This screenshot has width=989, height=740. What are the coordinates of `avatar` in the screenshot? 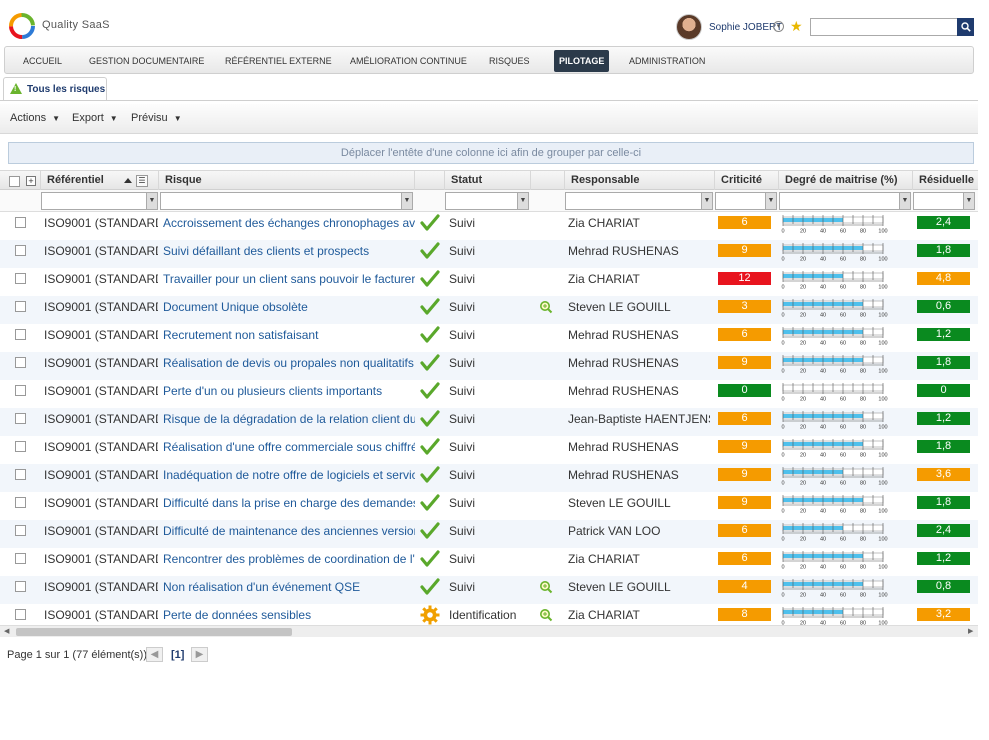 It's located at (689, 27).